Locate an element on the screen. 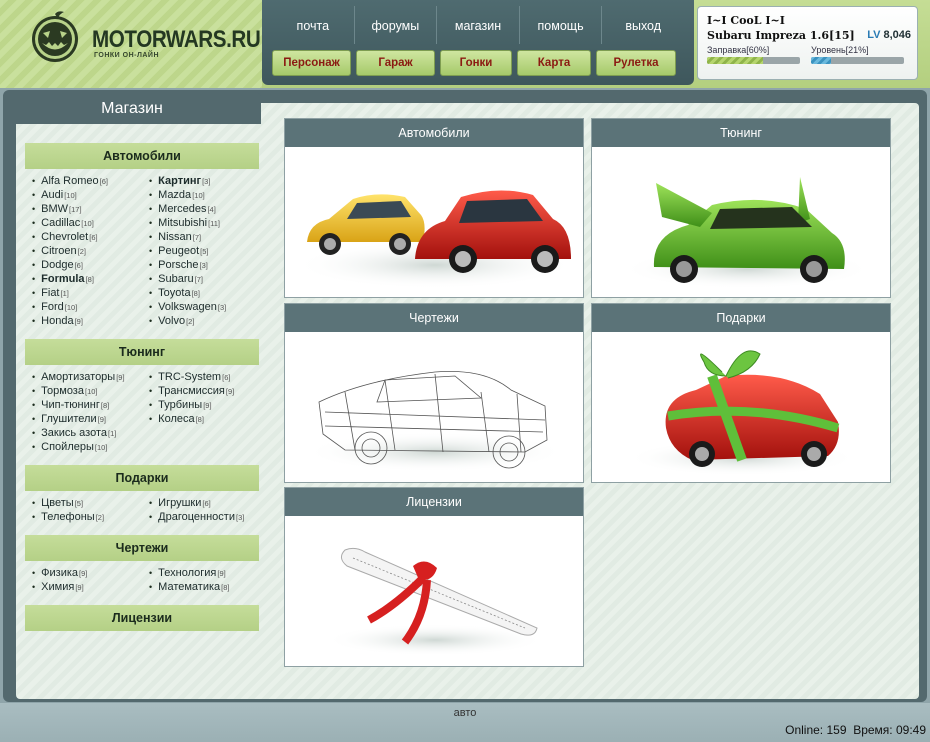 This screenshot has width=930, height=742. category-link: Технология[9] is located at coordinates (189, 573).